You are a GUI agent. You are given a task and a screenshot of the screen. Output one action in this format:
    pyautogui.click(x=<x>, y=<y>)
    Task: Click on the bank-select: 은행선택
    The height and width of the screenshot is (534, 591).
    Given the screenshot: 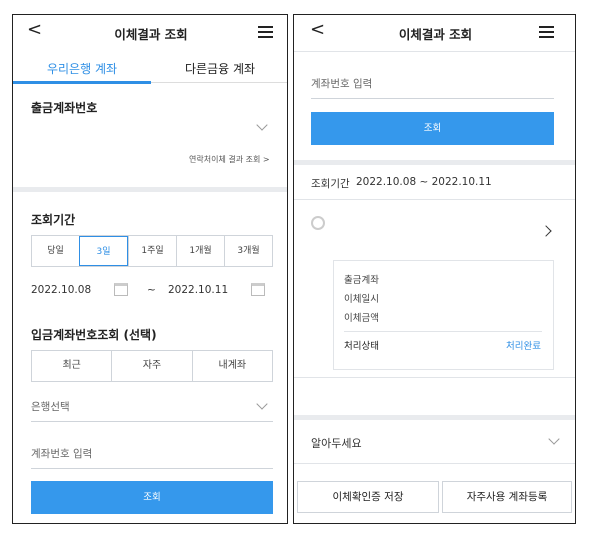 What is the action you would take?
    pyautogui.click(x=50, y=406)
    